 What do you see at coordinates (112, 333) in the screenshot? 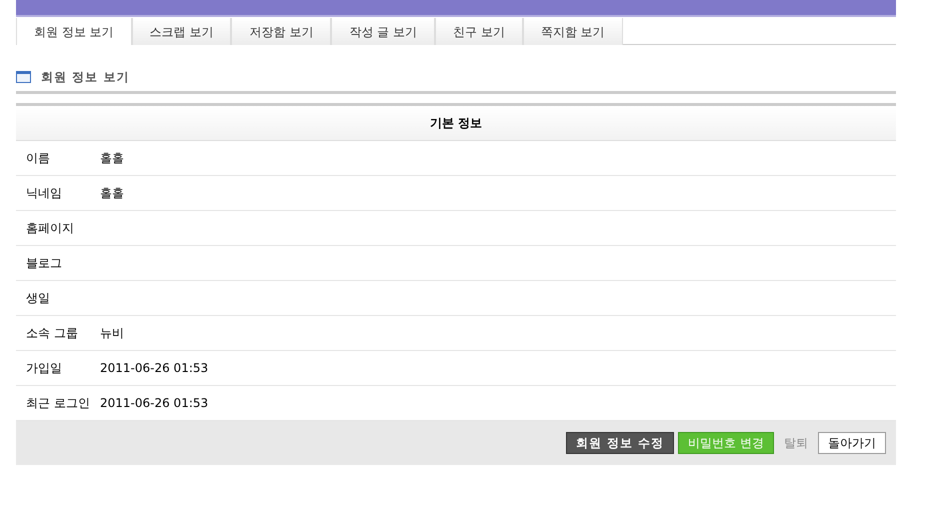
I see `field-value: 뉴비` at bounding box center [112, 333].